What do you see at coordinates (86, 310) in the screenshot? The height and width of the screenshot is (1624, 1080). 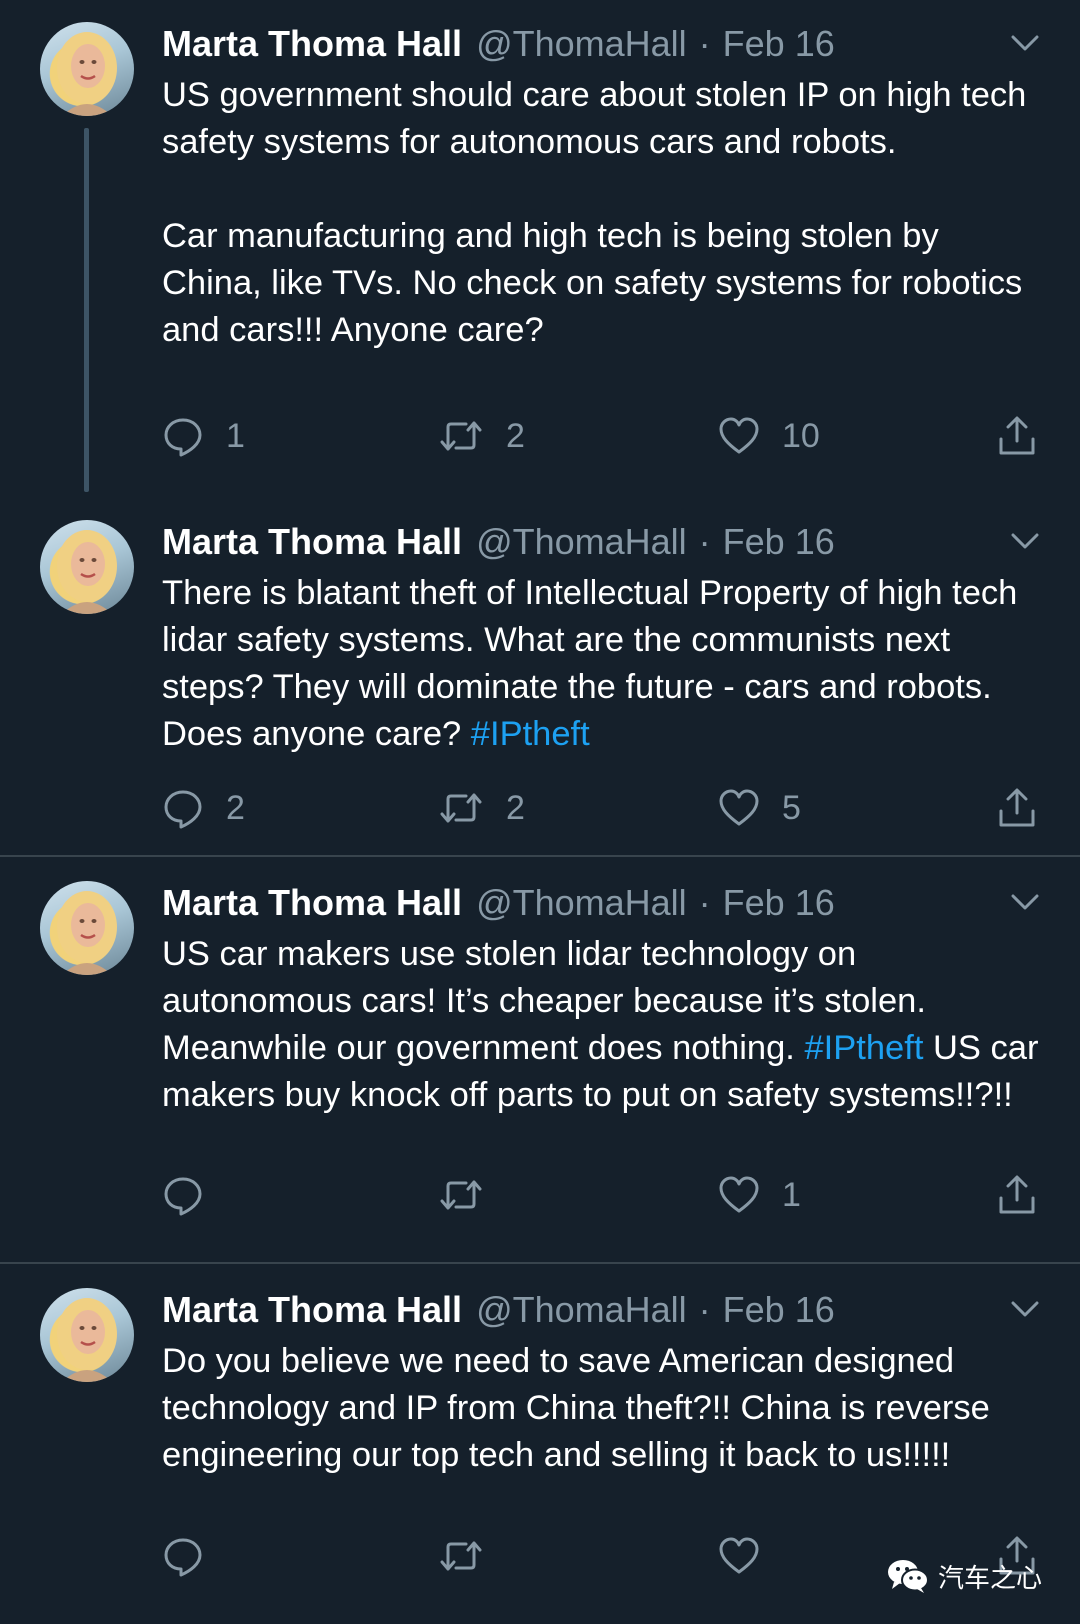 I see `thread-line` at bounding box center [86, 310].